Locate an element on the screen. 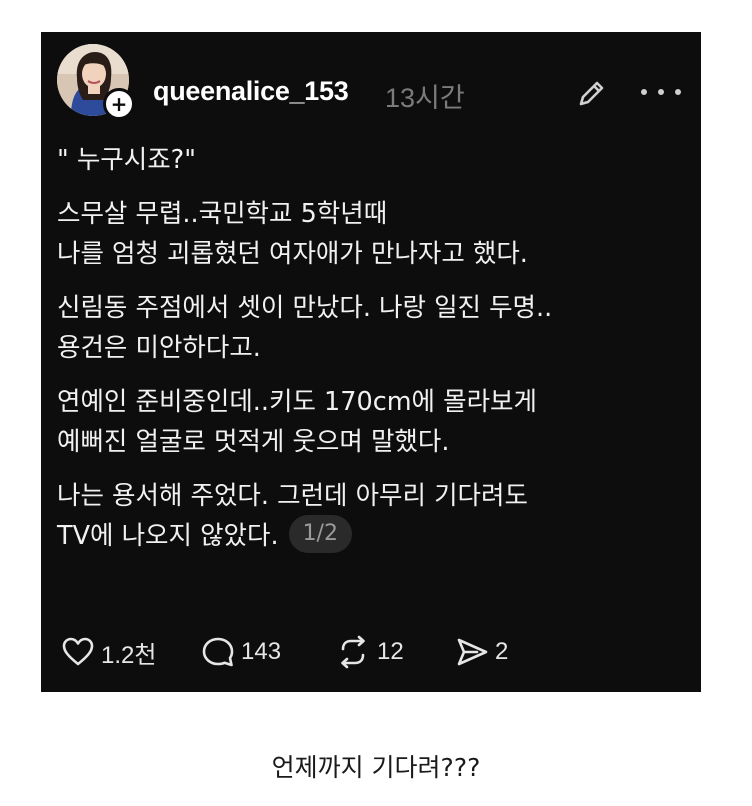  share-count: 2 is located at coordinates (502, 651).